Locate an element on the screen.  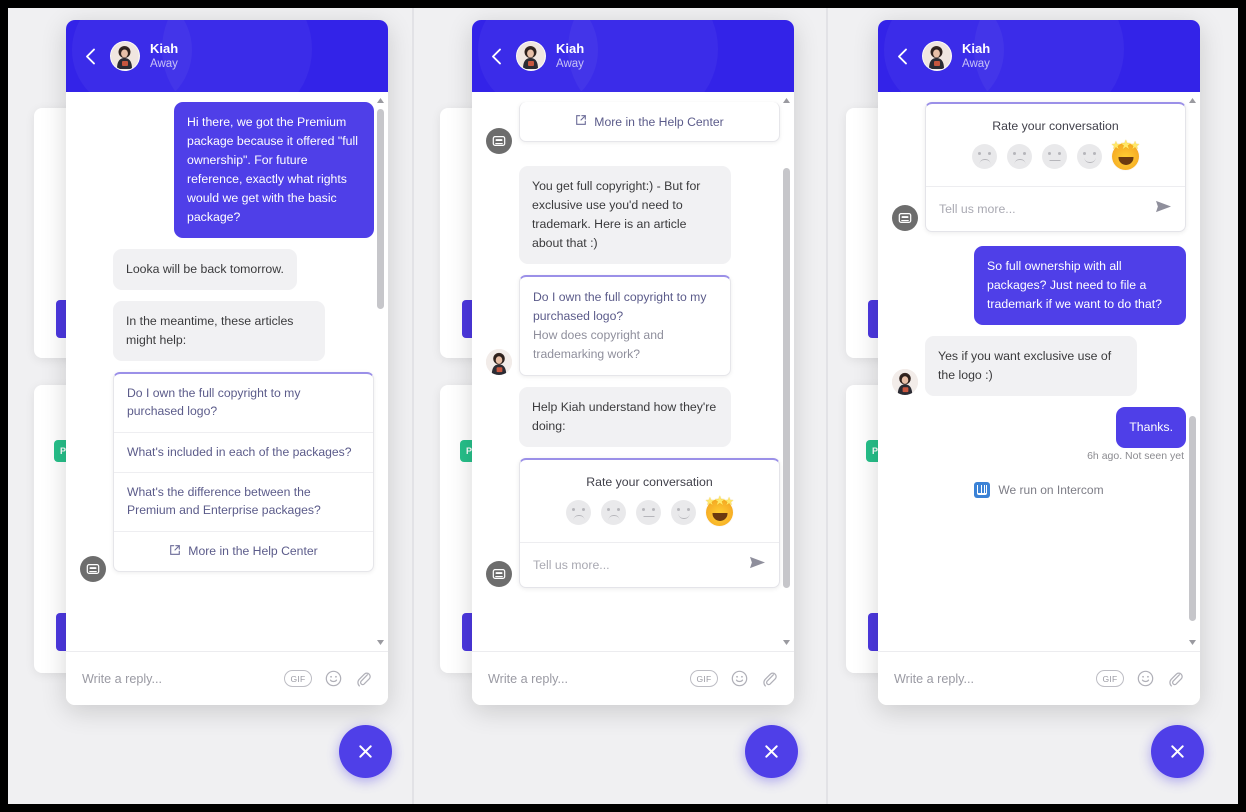
message-bubble: Thanks. is located at coordinates (1151, 428).